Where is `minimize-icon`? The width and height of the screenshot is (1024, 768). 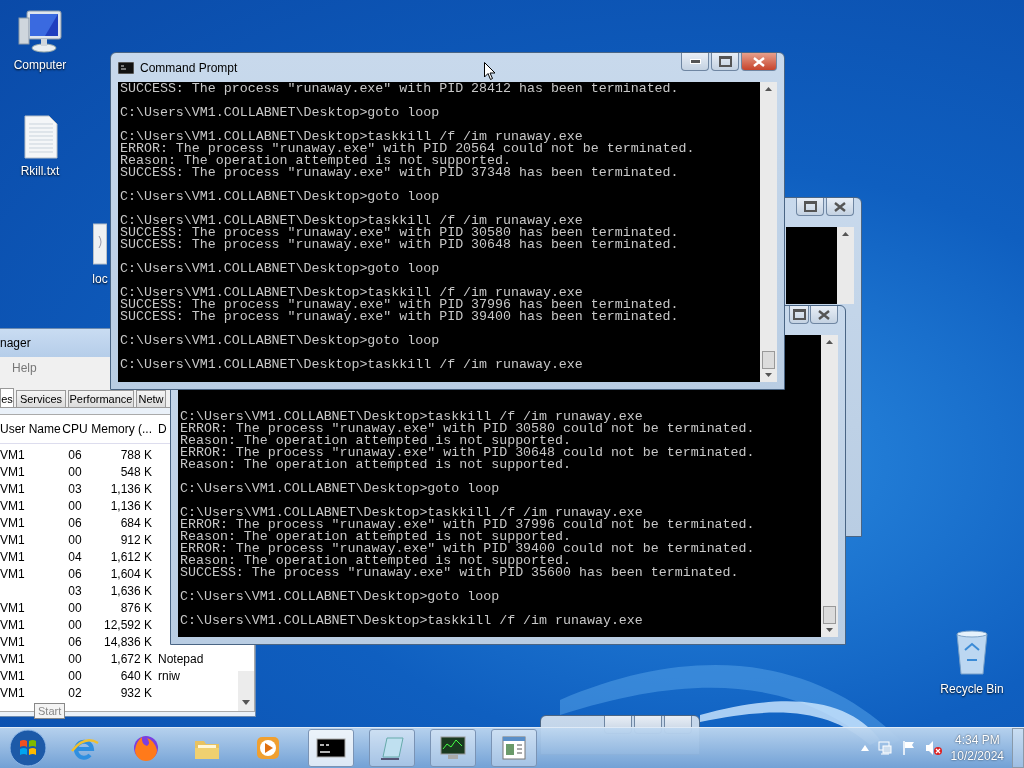 minimize-icon is located at coordinates (695, 61).